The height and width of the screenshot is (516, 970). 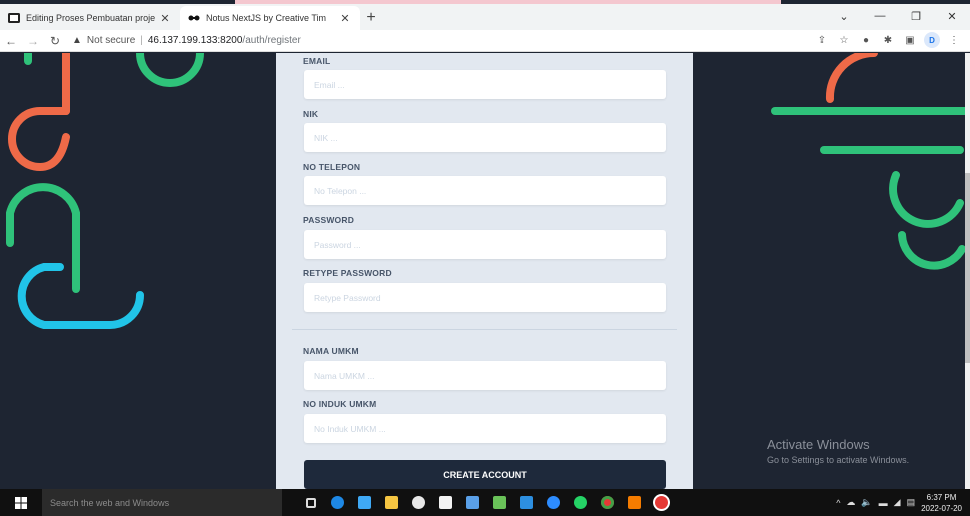 I want to click on taskbar-clock: 6:37 PM 2022-07-20, so click(x=941, y=503).